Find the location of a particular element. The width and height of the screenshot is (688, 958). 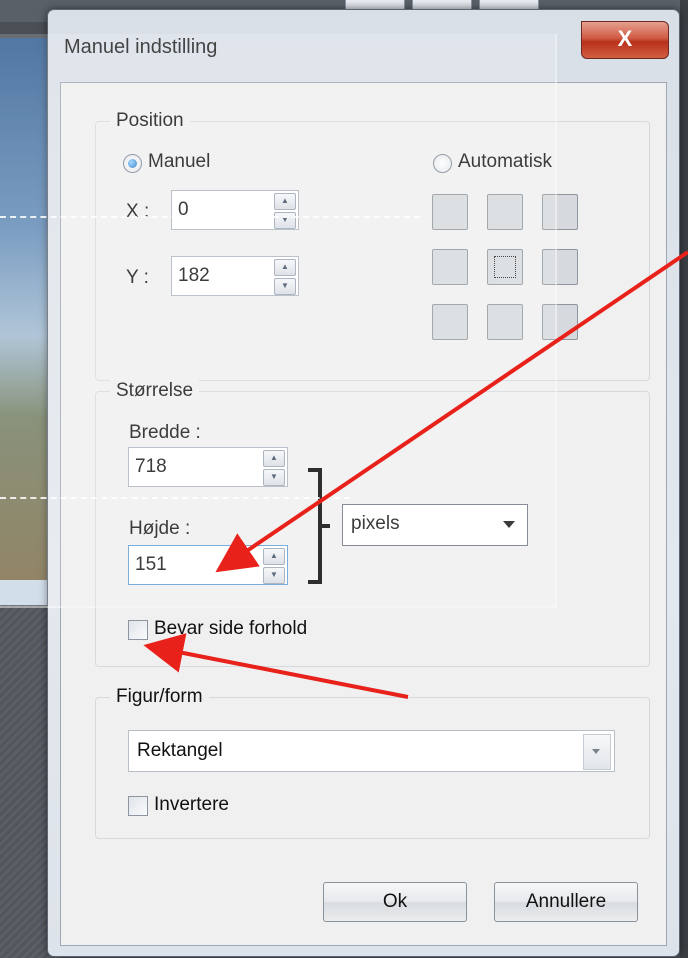

automatic-radio is located at coordinates (442, 163).